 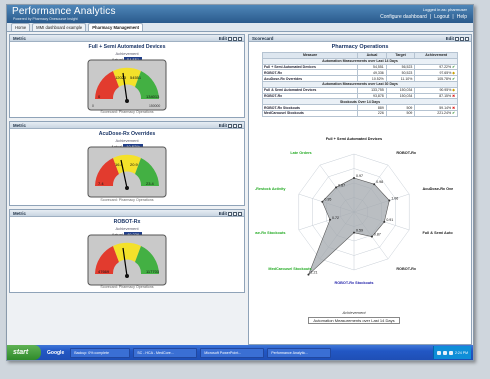 What do you see at coordinates (134, 164) in the screenshot?
I see `tick-label: 20.9` at bounding box center [134, 164].